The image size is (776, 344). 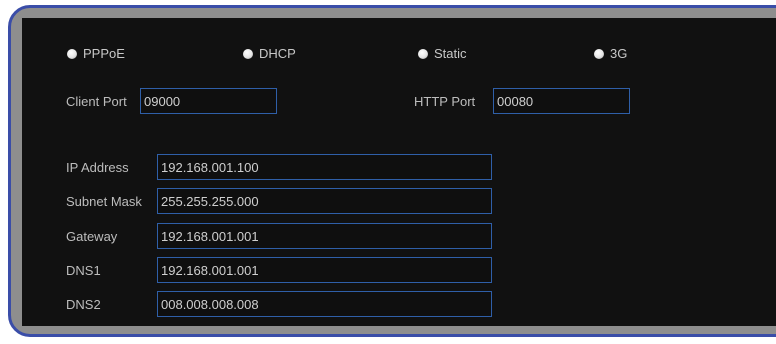 What do you see at coordinates (96, 101) in the screenshot?
I see `client-port-label: Client Port` at bounding box center [96, 101].